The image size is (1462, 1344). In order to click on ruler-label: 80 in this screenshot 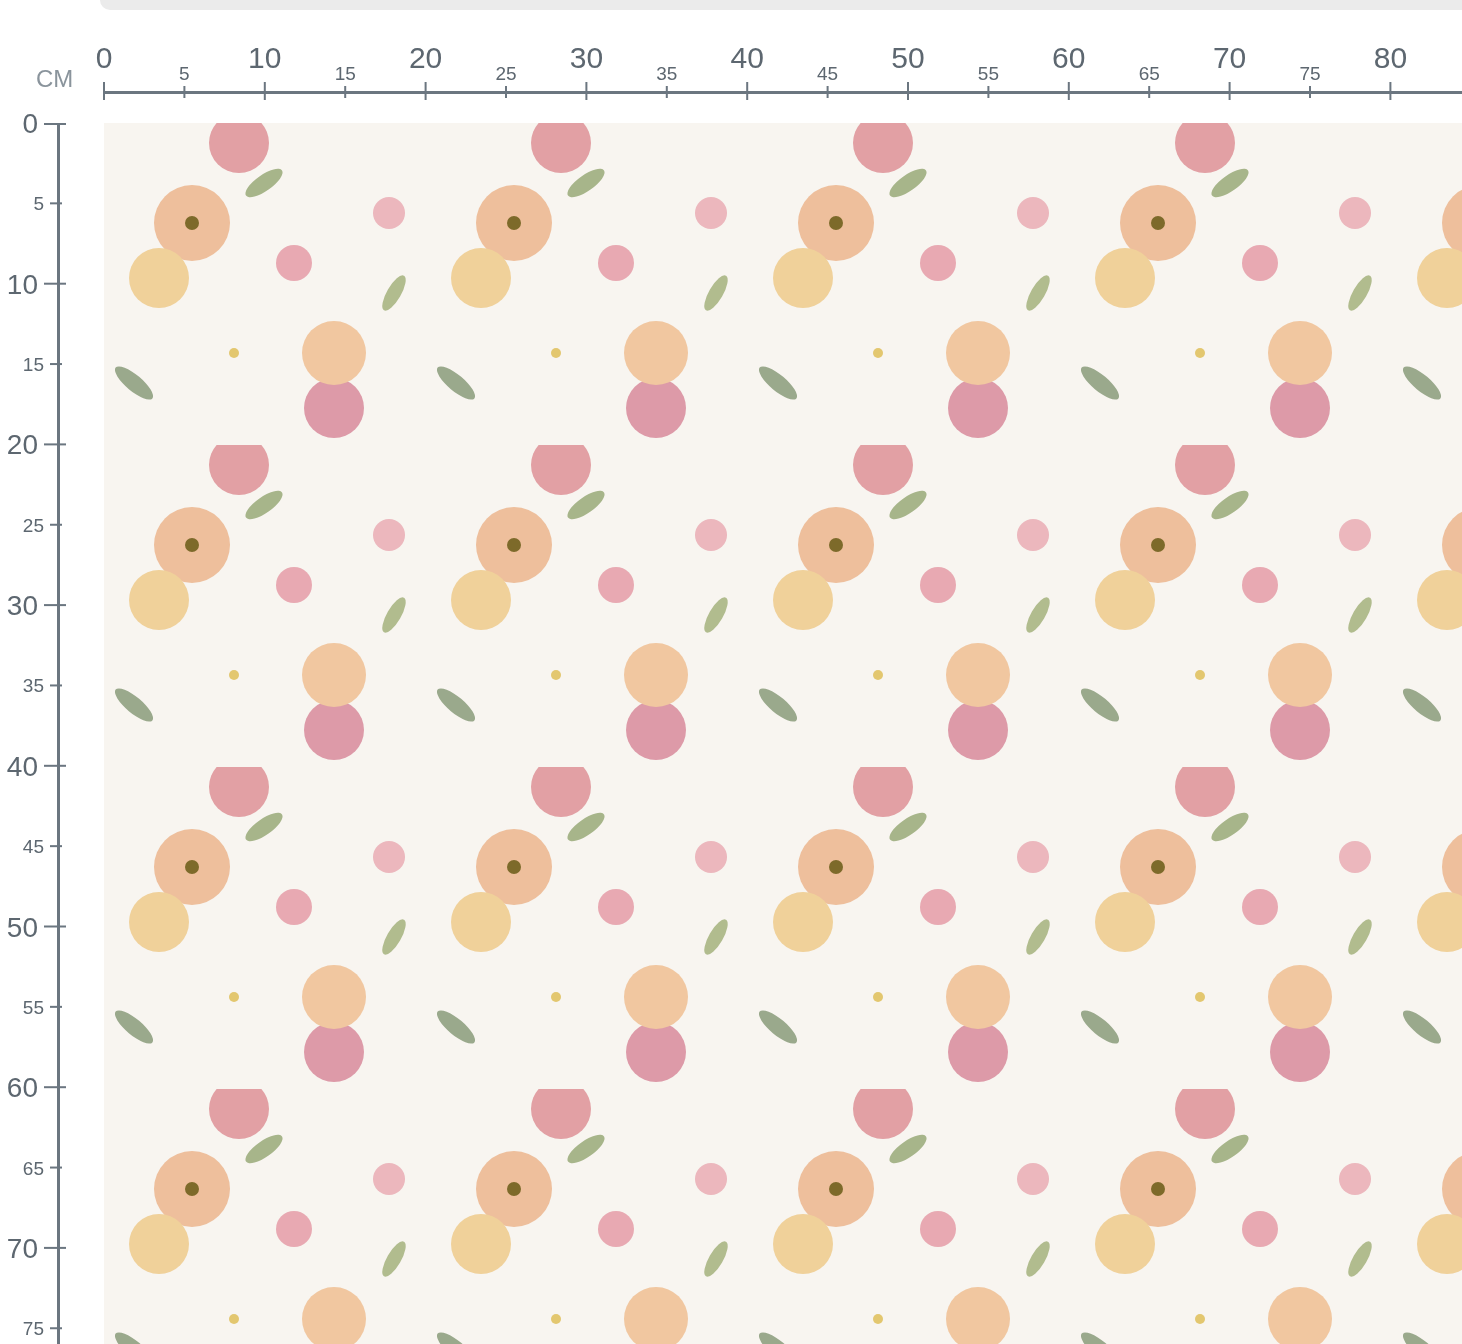, I will do `click(1390, 57)`.